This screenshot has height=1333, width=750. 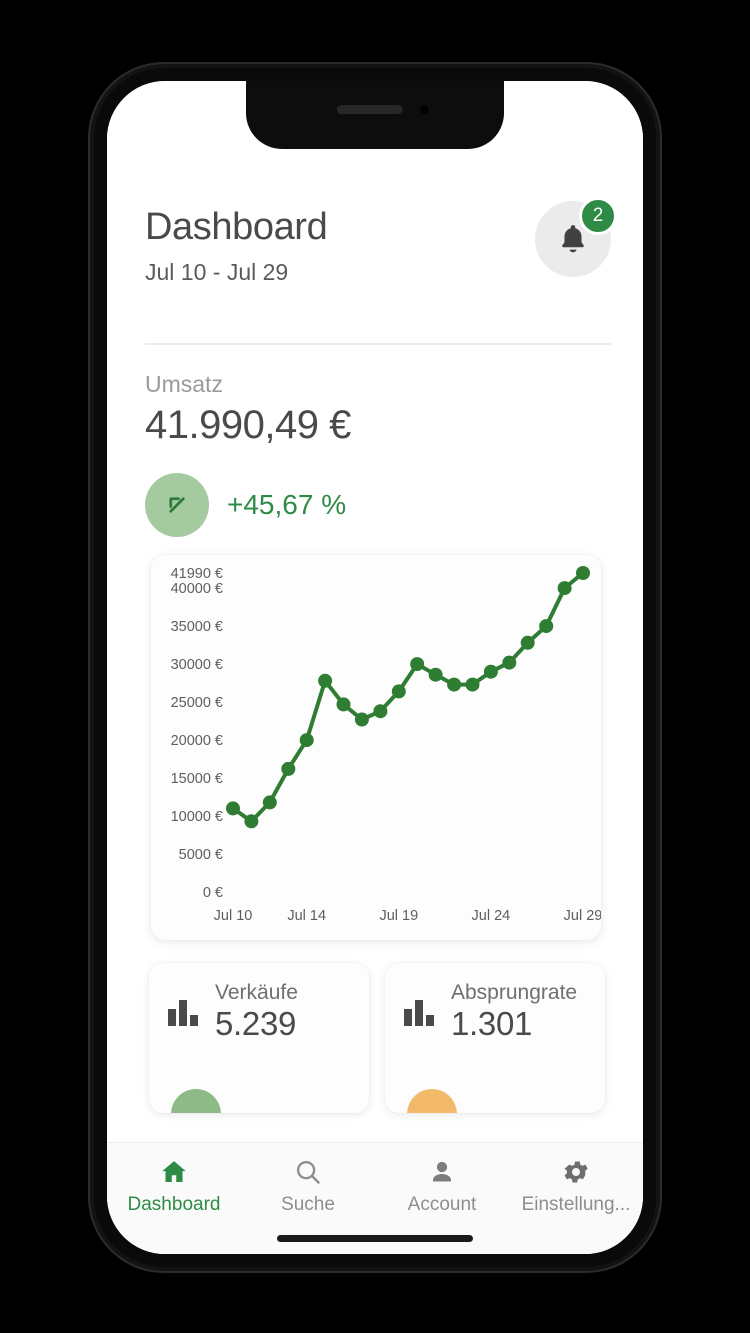 I want to click on chart-y-tick: 30000 €, so click(x=197, y=665).